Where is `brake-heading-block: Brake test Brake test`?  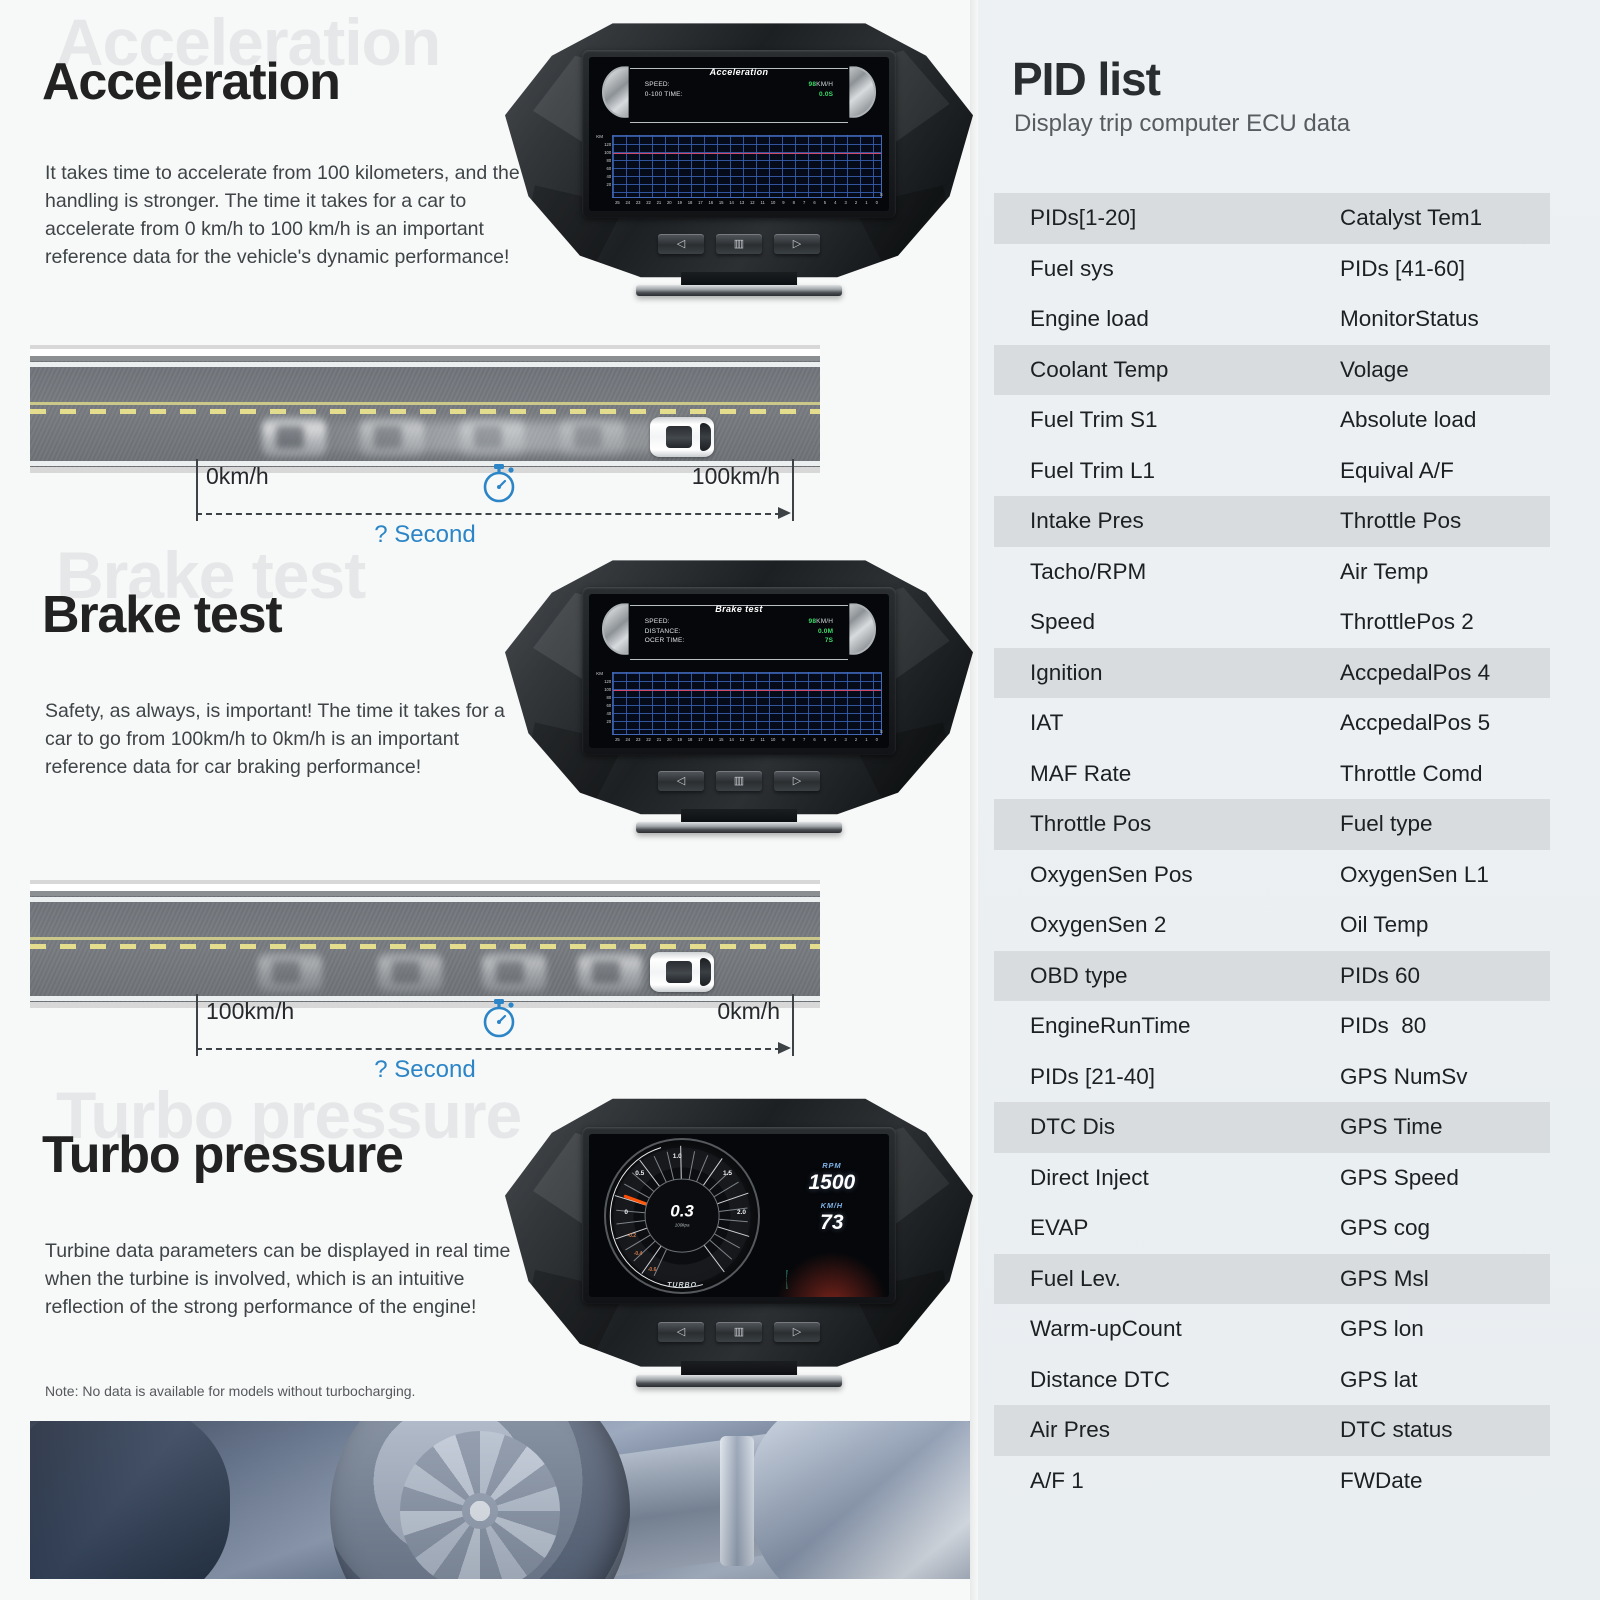 brake-heading-block: Brake test Brake test is located at coordinates (204, 591).